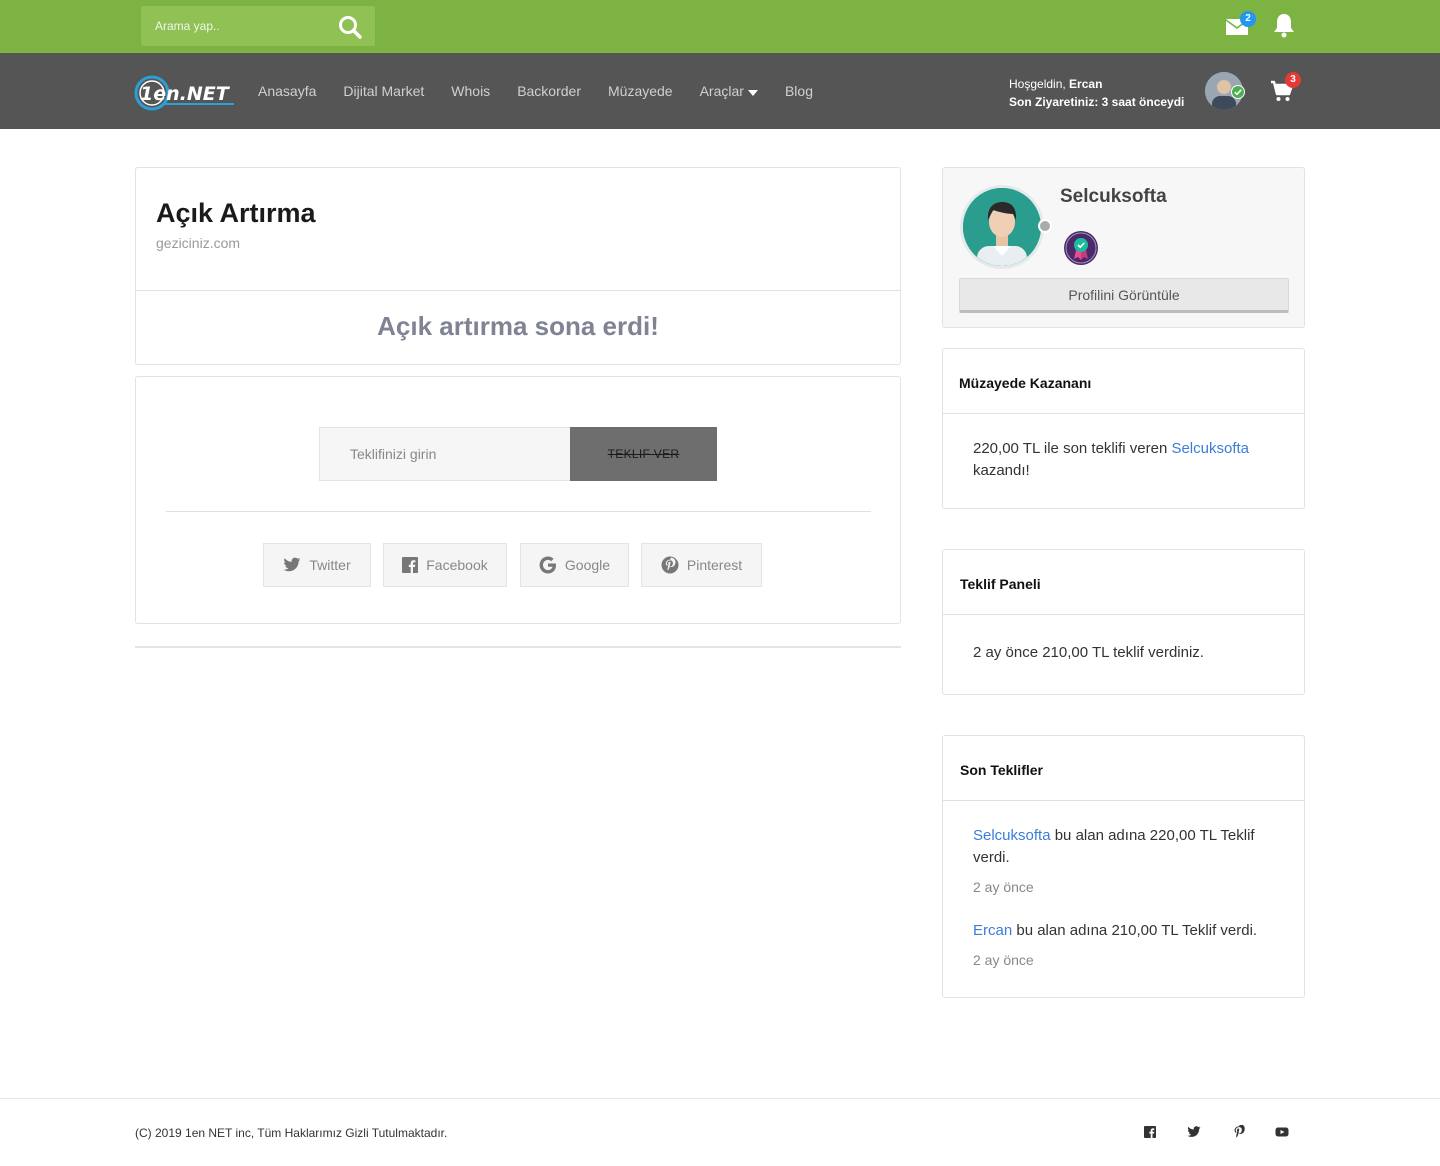 The image size is (1440, 1166). Describe the element at coordinates (1072, 448) in the screenshot. I see `winner-text-before: 220,00 TL ile son teklifi veren` at that location.